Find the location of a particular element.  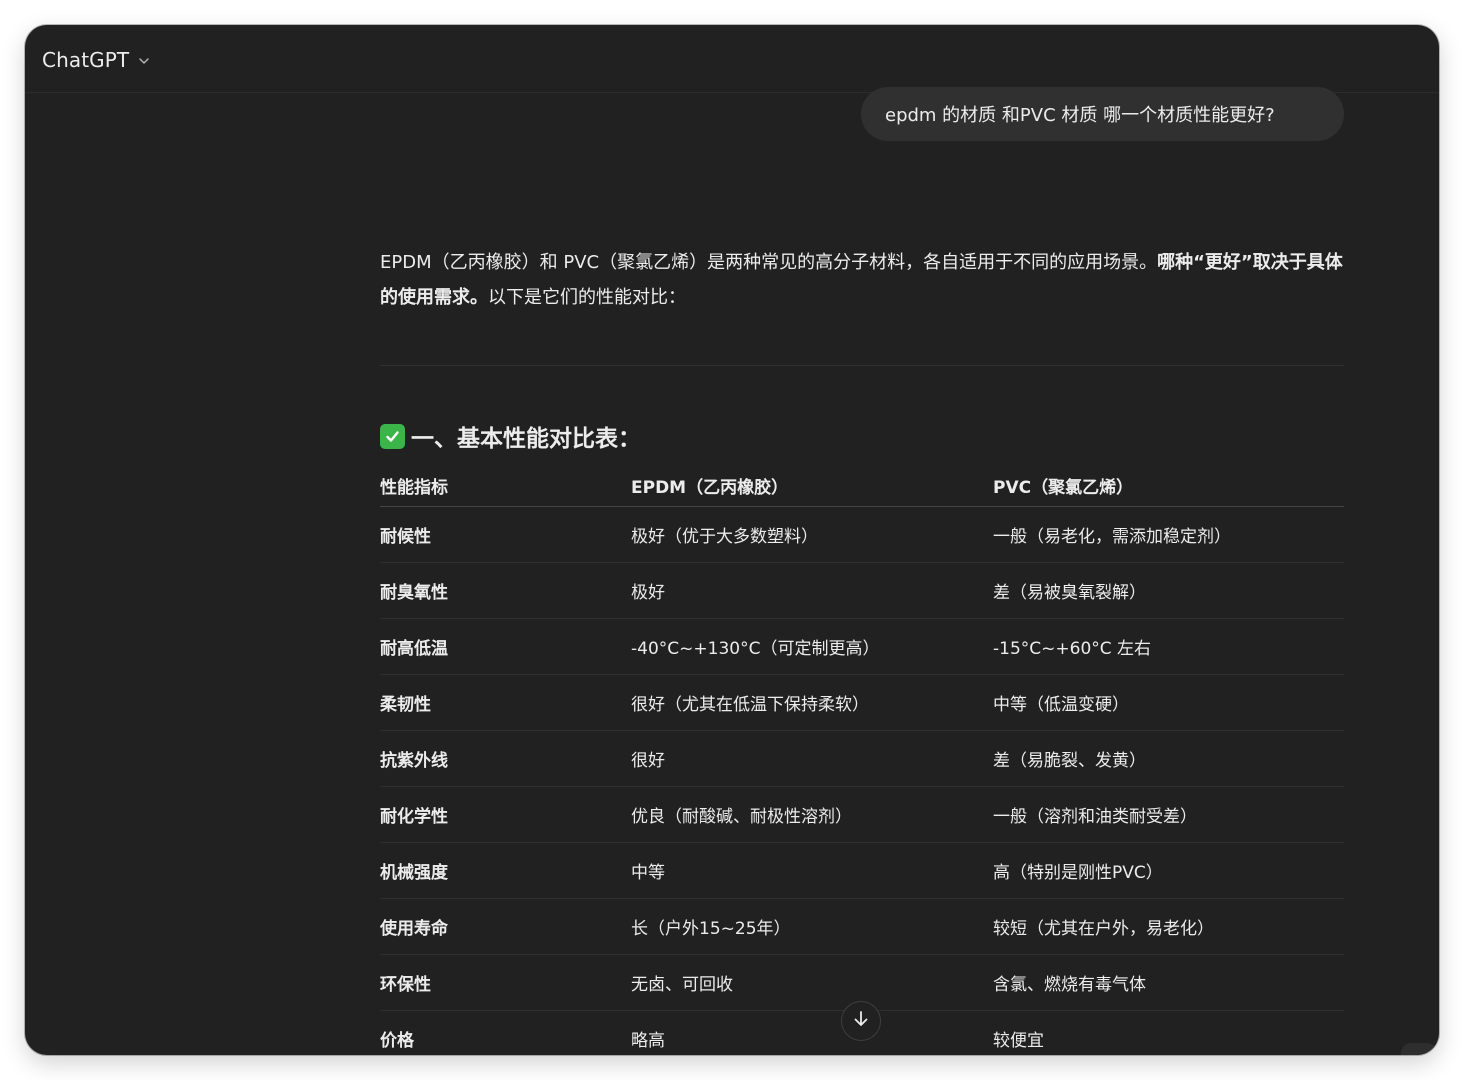

scroll-to-bottom-button is located at coordinates (861, 1021).